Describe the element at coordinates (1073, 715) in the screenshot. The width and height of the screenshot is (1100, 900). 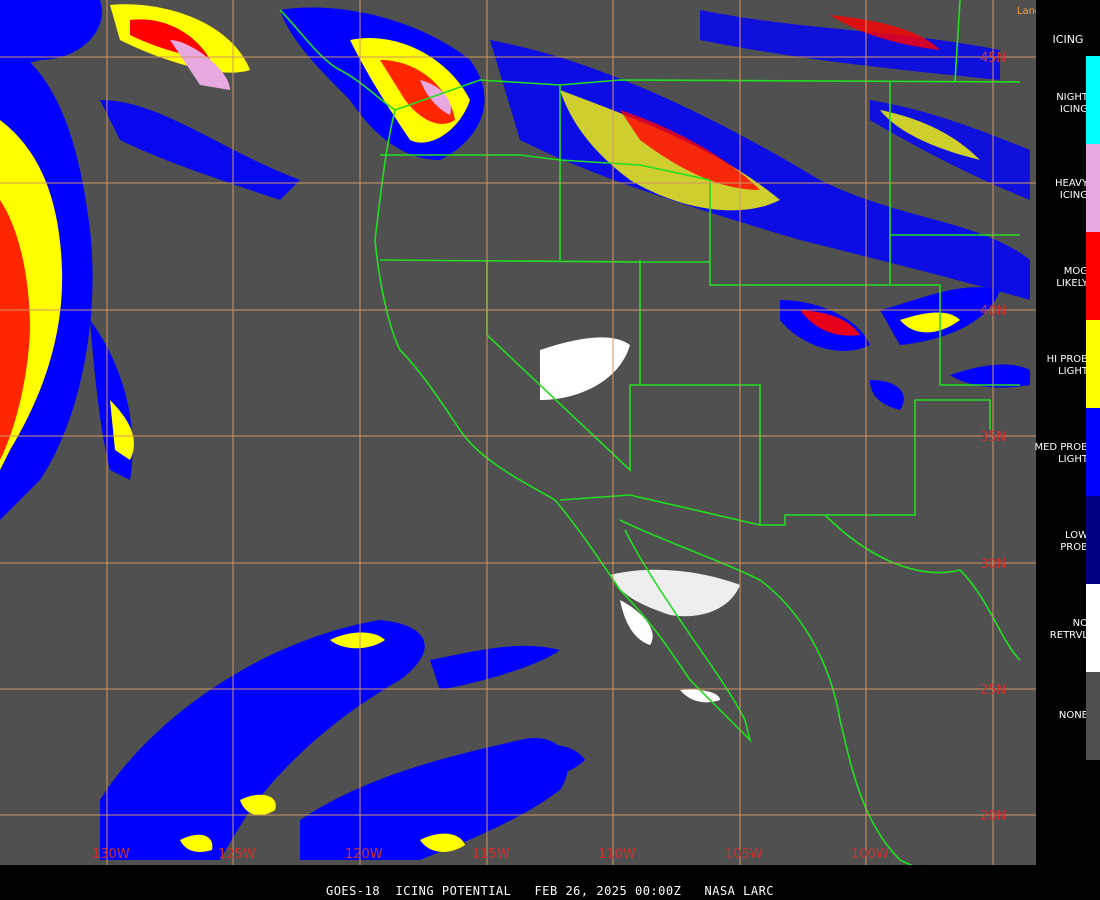
I see `legend-label: NONE` at that location.